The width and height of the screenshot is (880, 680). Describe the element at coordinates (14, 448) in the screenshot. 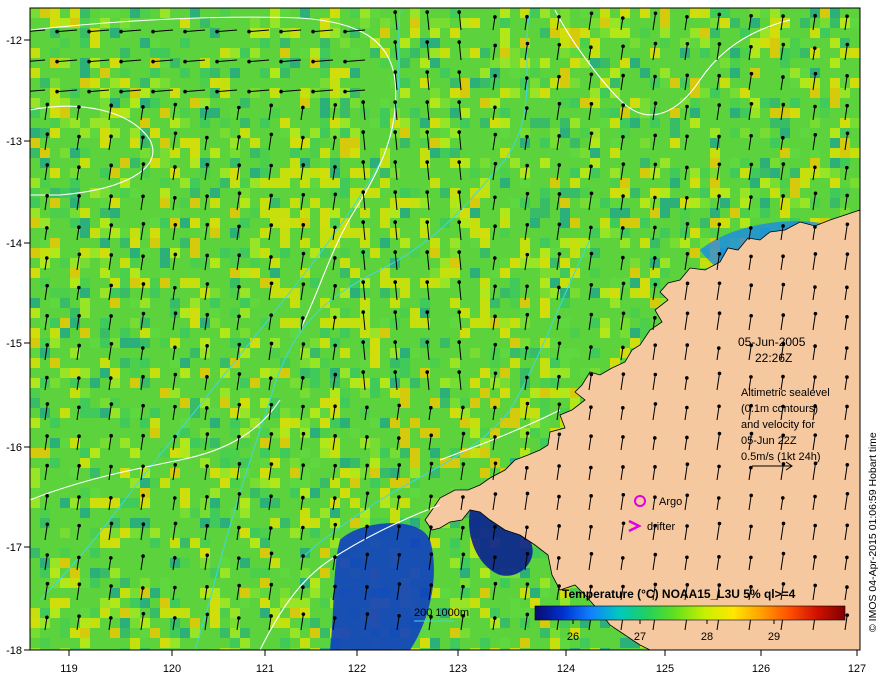

I see `lat-tick-label: -16` at that location.